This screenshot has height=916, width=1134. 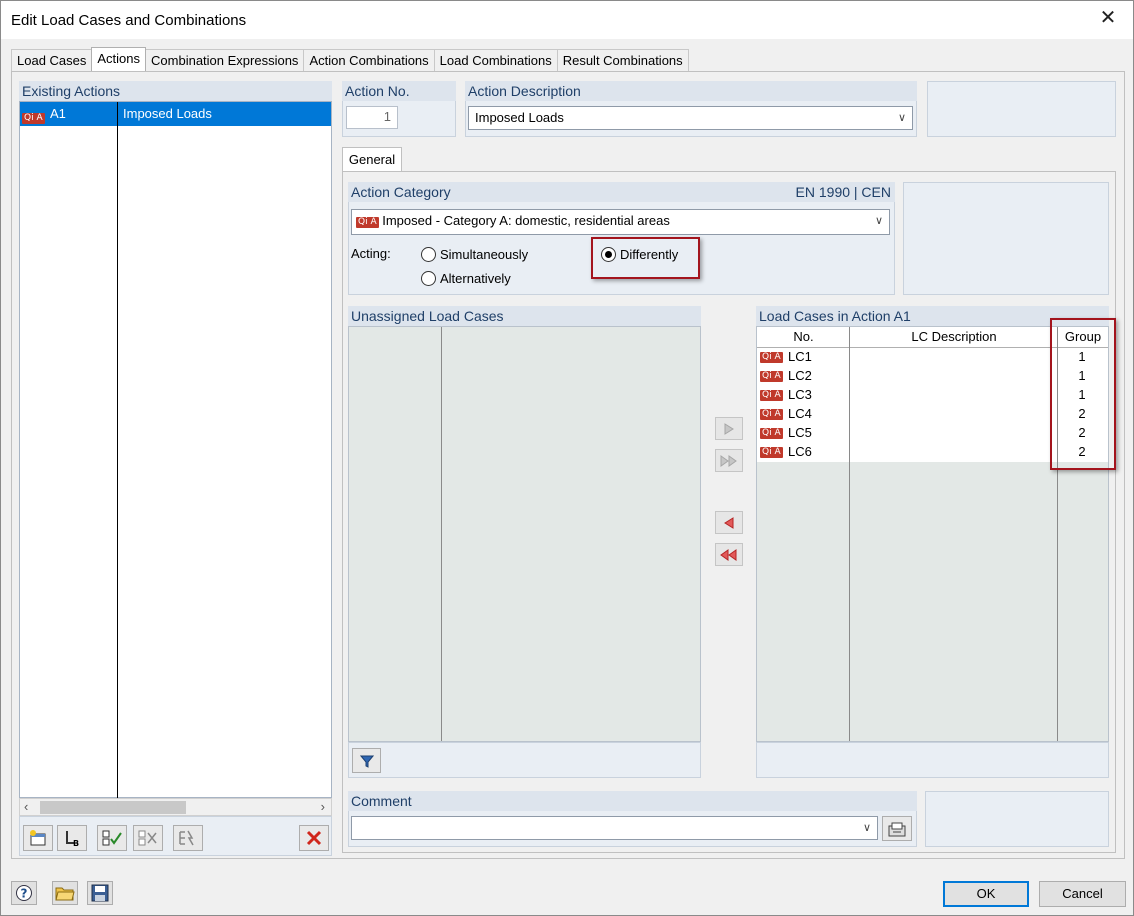 What do you see at coordinates (621, 192) in the screenshot?
I see `action-category-header: Action Category EN 1990 | CEN` at bounding box center [621, 192].